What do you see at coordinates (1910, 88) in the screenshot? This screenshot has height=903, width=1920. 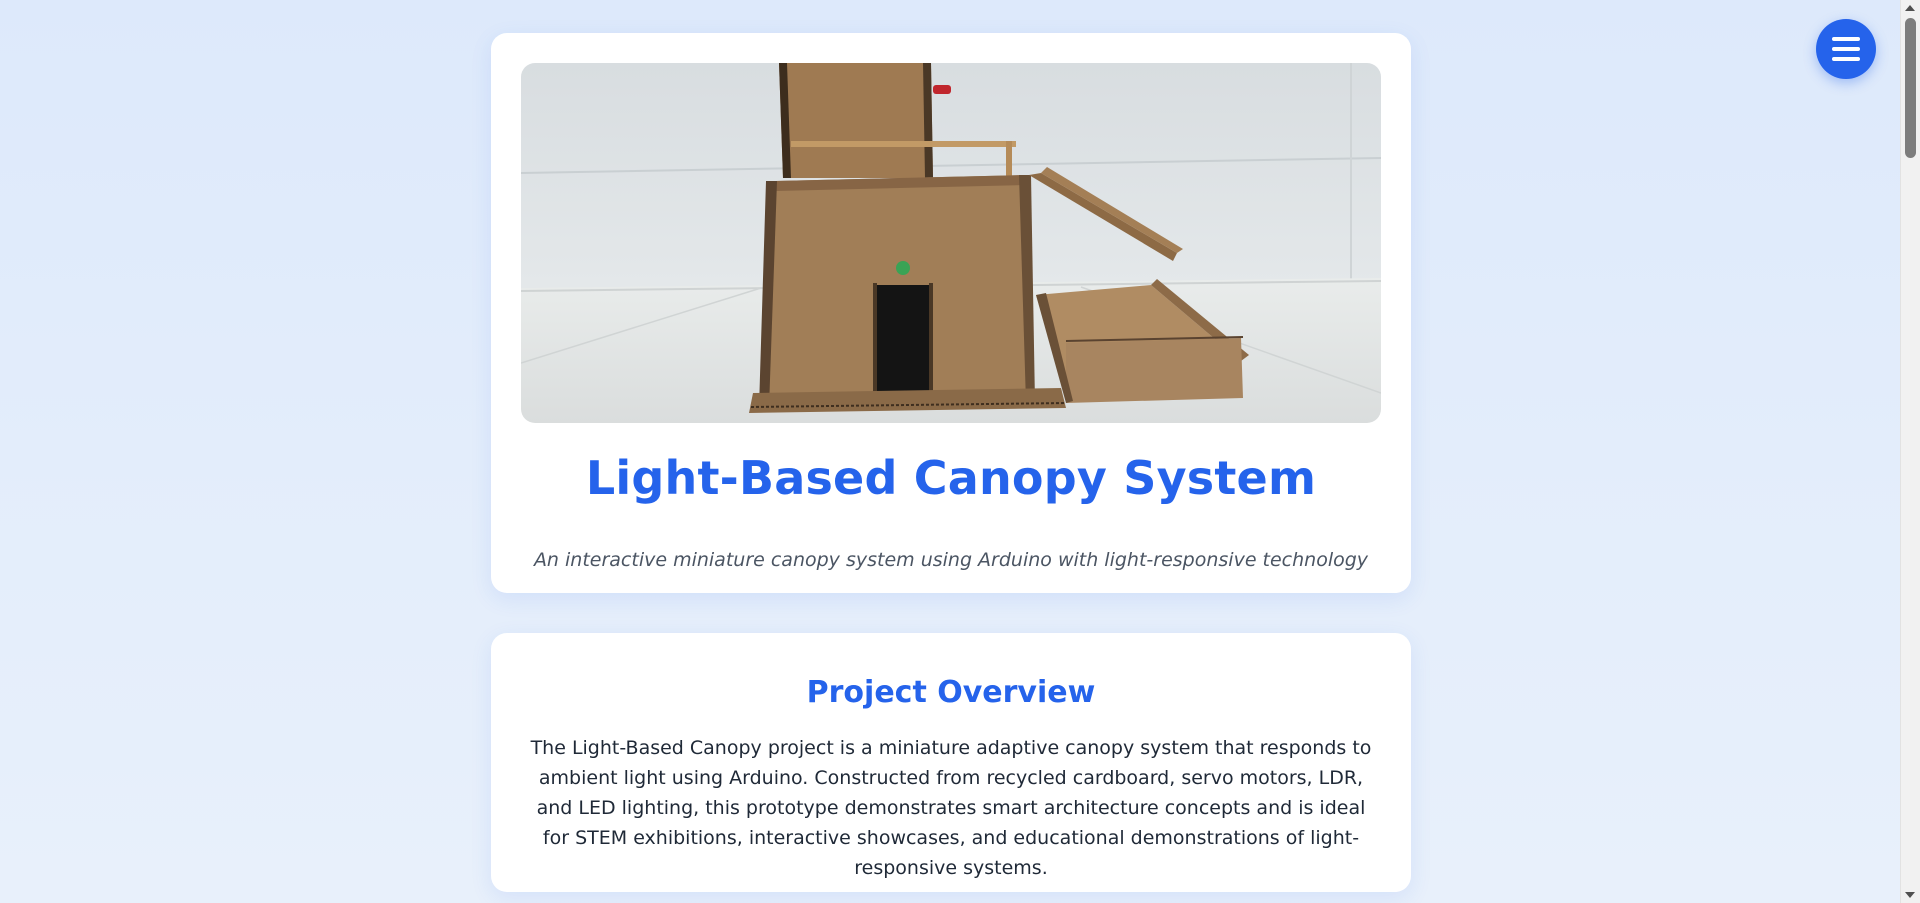 I see `scrollbar-thumb` at bounding box center [1910, 88].